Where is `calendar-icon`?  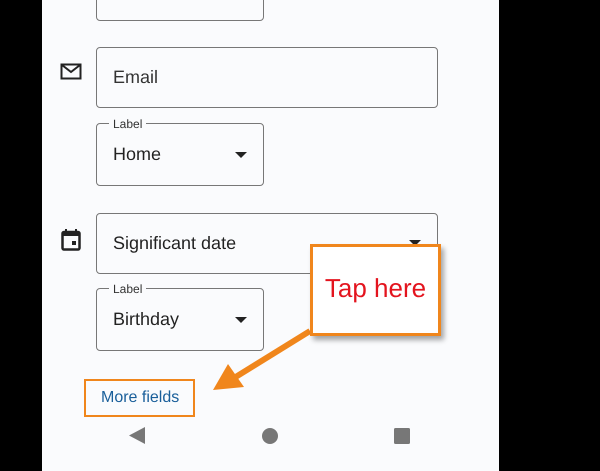
calendar-icon is located at coordinates (71, 239).